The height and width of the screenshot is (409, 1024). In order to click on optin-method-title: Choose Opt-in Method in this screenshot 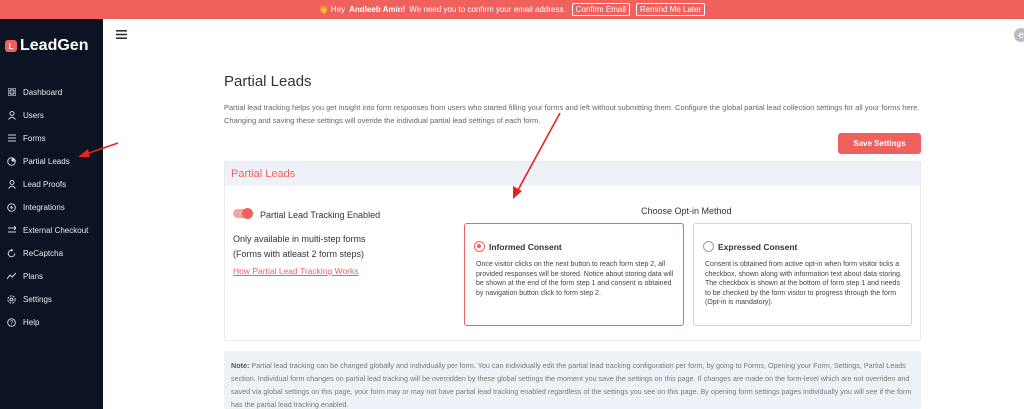, I will do `click(686, 211)`.